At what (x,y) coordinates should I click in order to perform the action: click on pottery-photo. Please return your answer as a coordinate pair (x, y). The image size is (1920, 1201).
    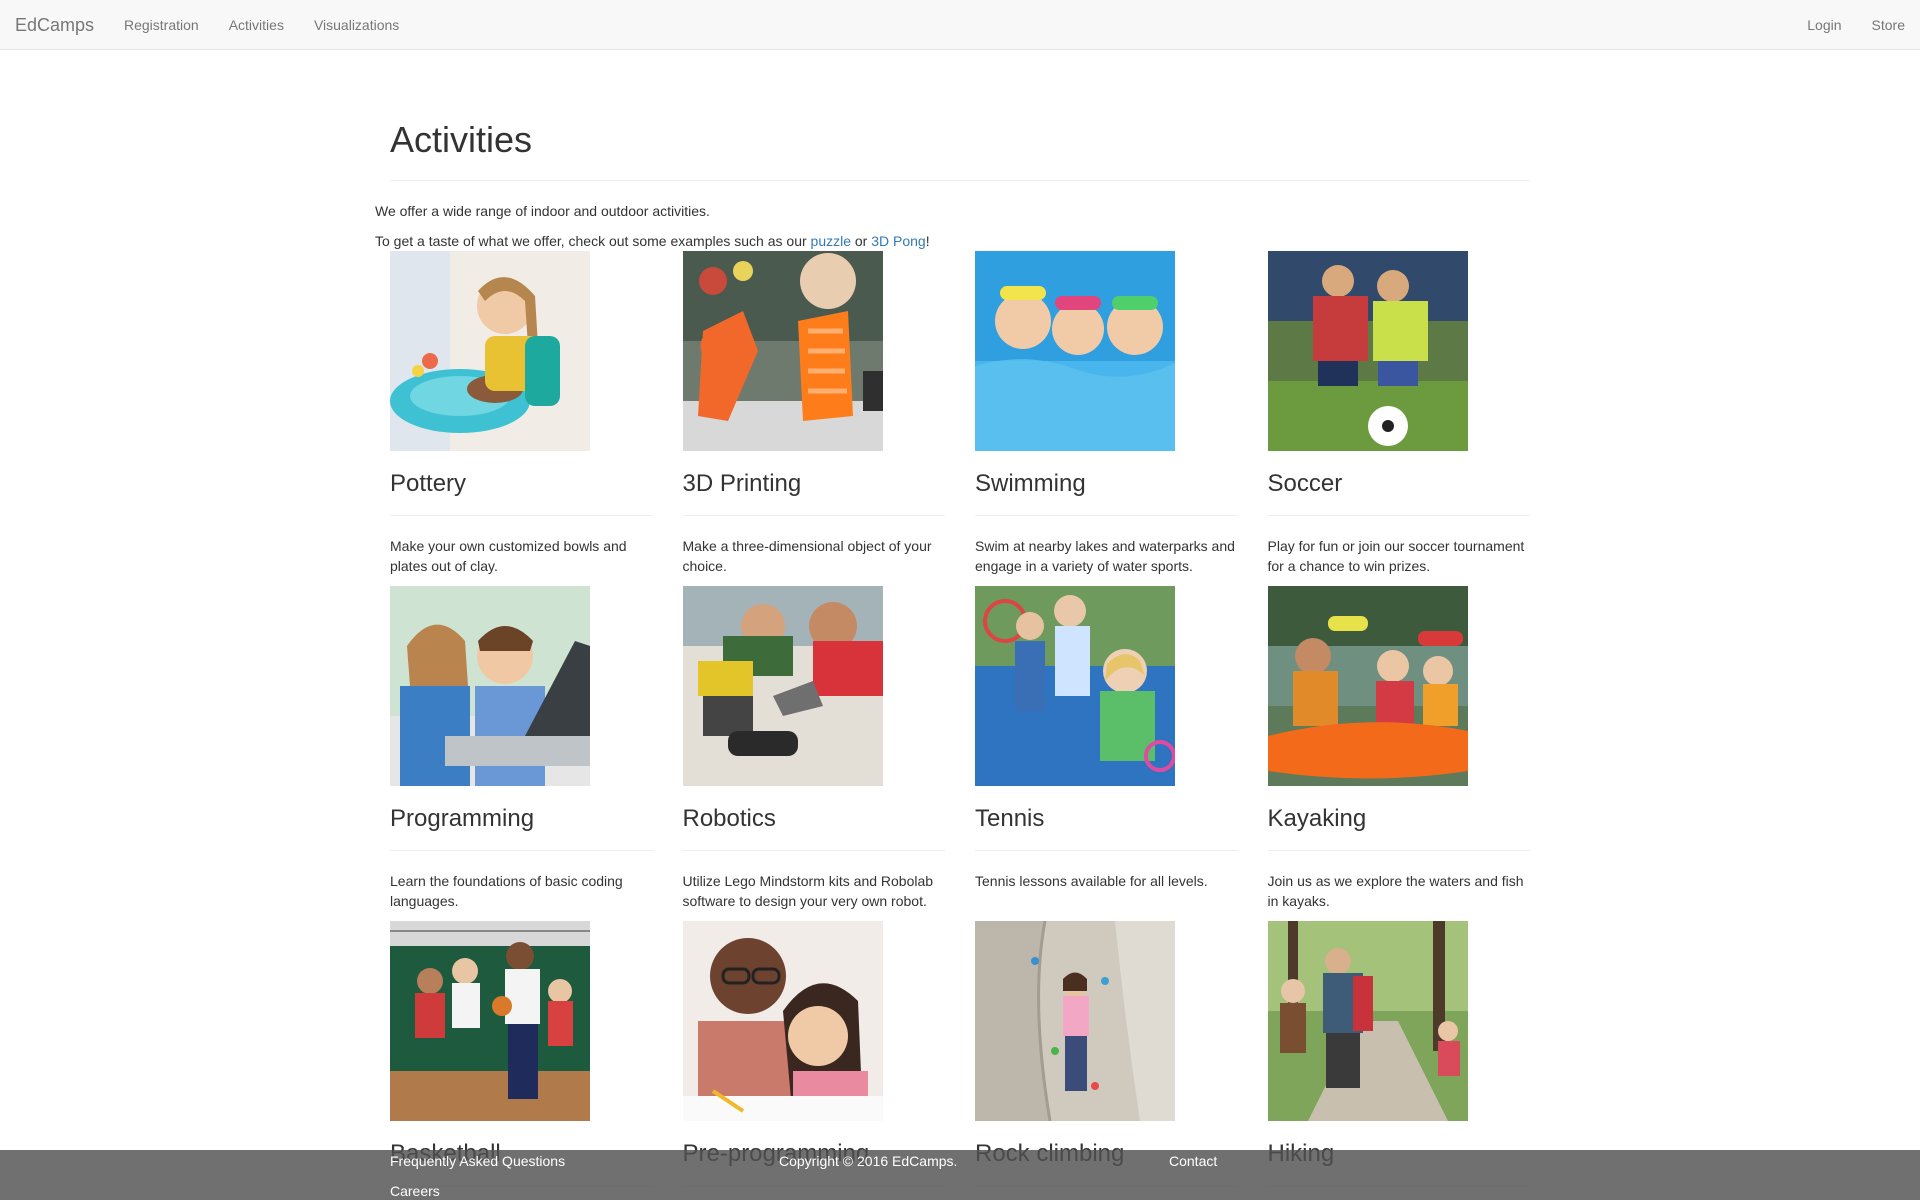
    Looking at the image, I should click on (490, 350).